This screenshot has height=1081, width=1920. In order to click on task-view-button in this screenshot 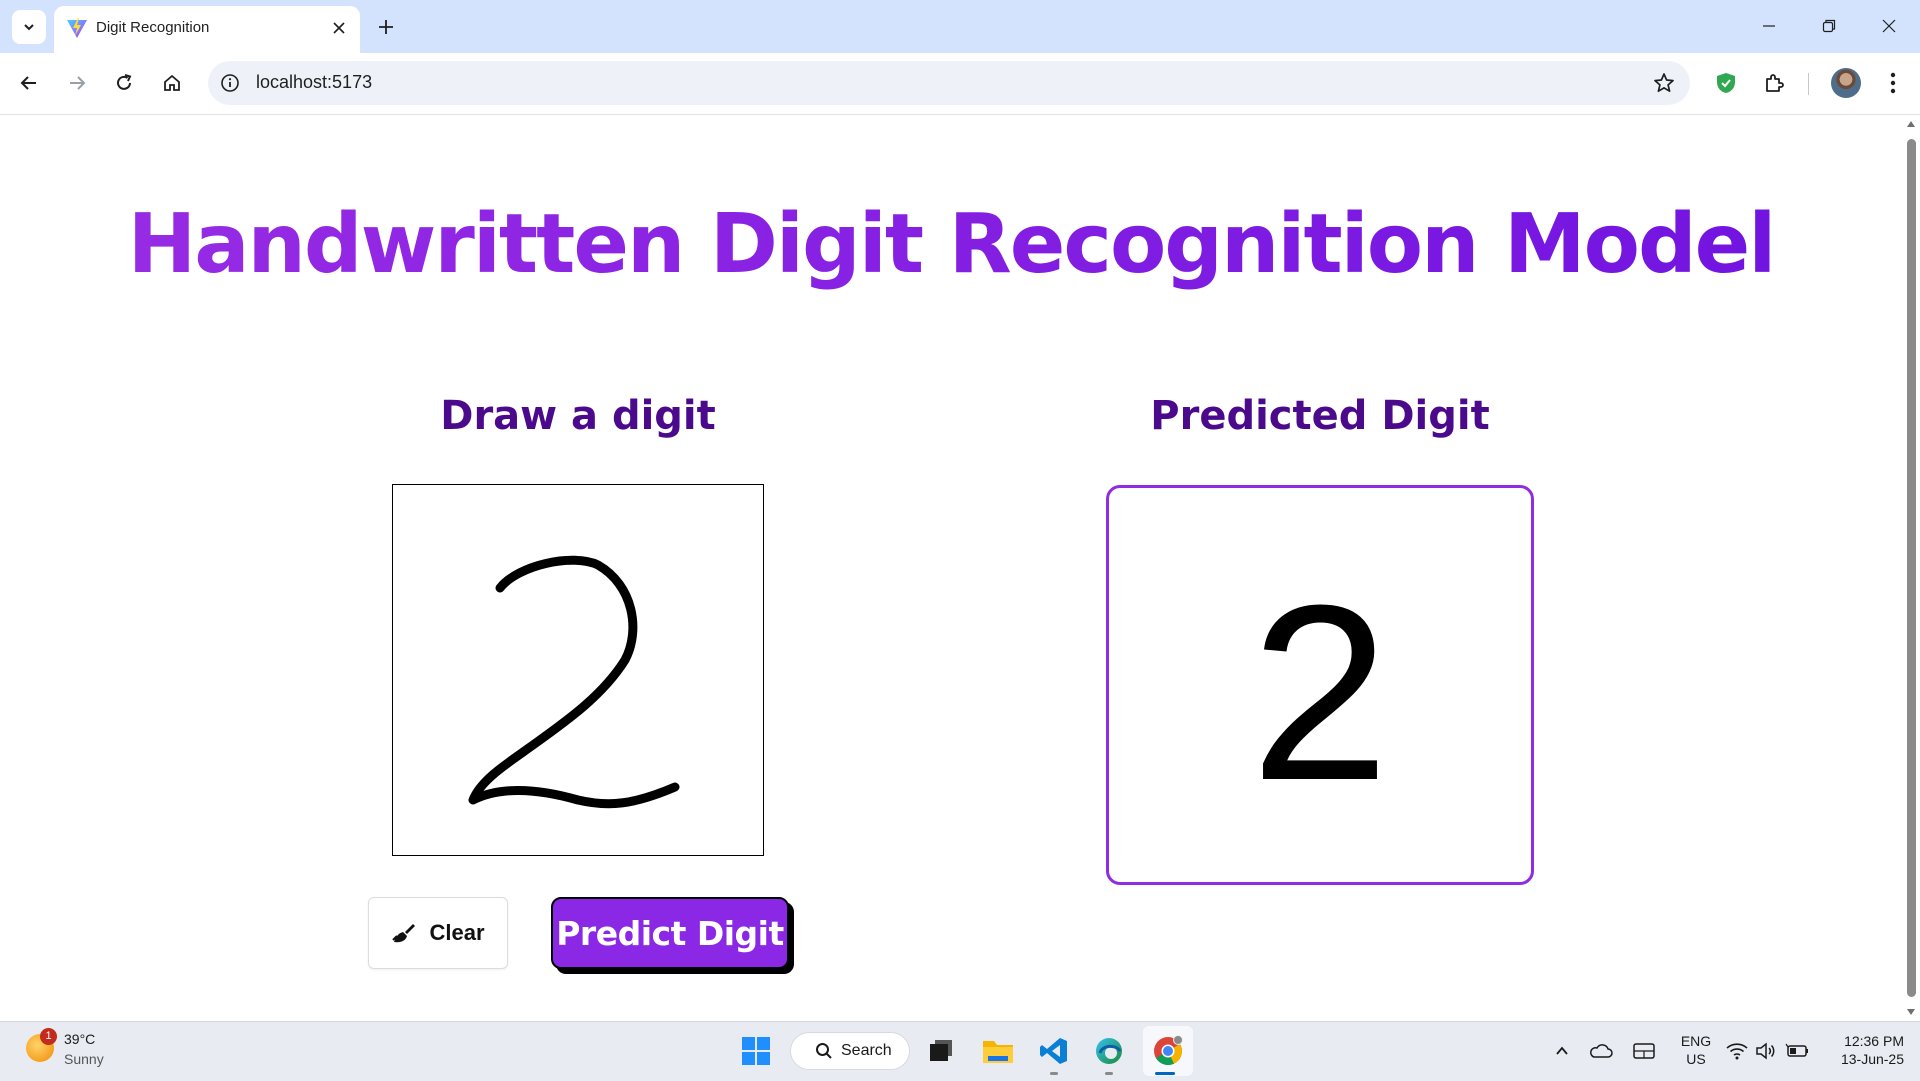, I will do `click(941, 1051)`.